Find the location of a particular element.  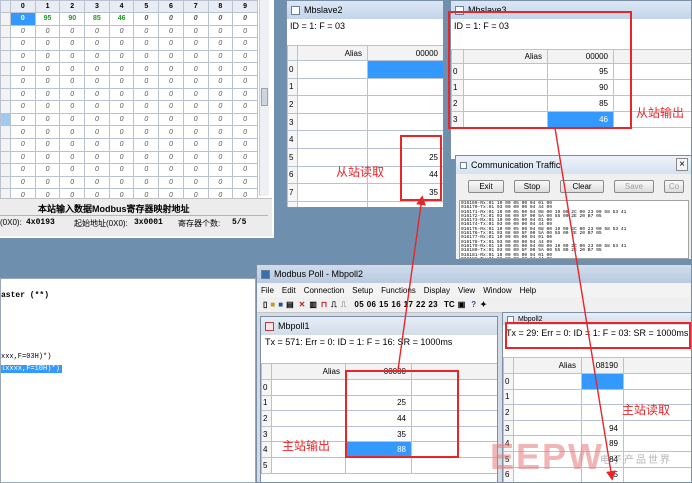

master-to-slave-arrow is located at coordinates (411, 283).